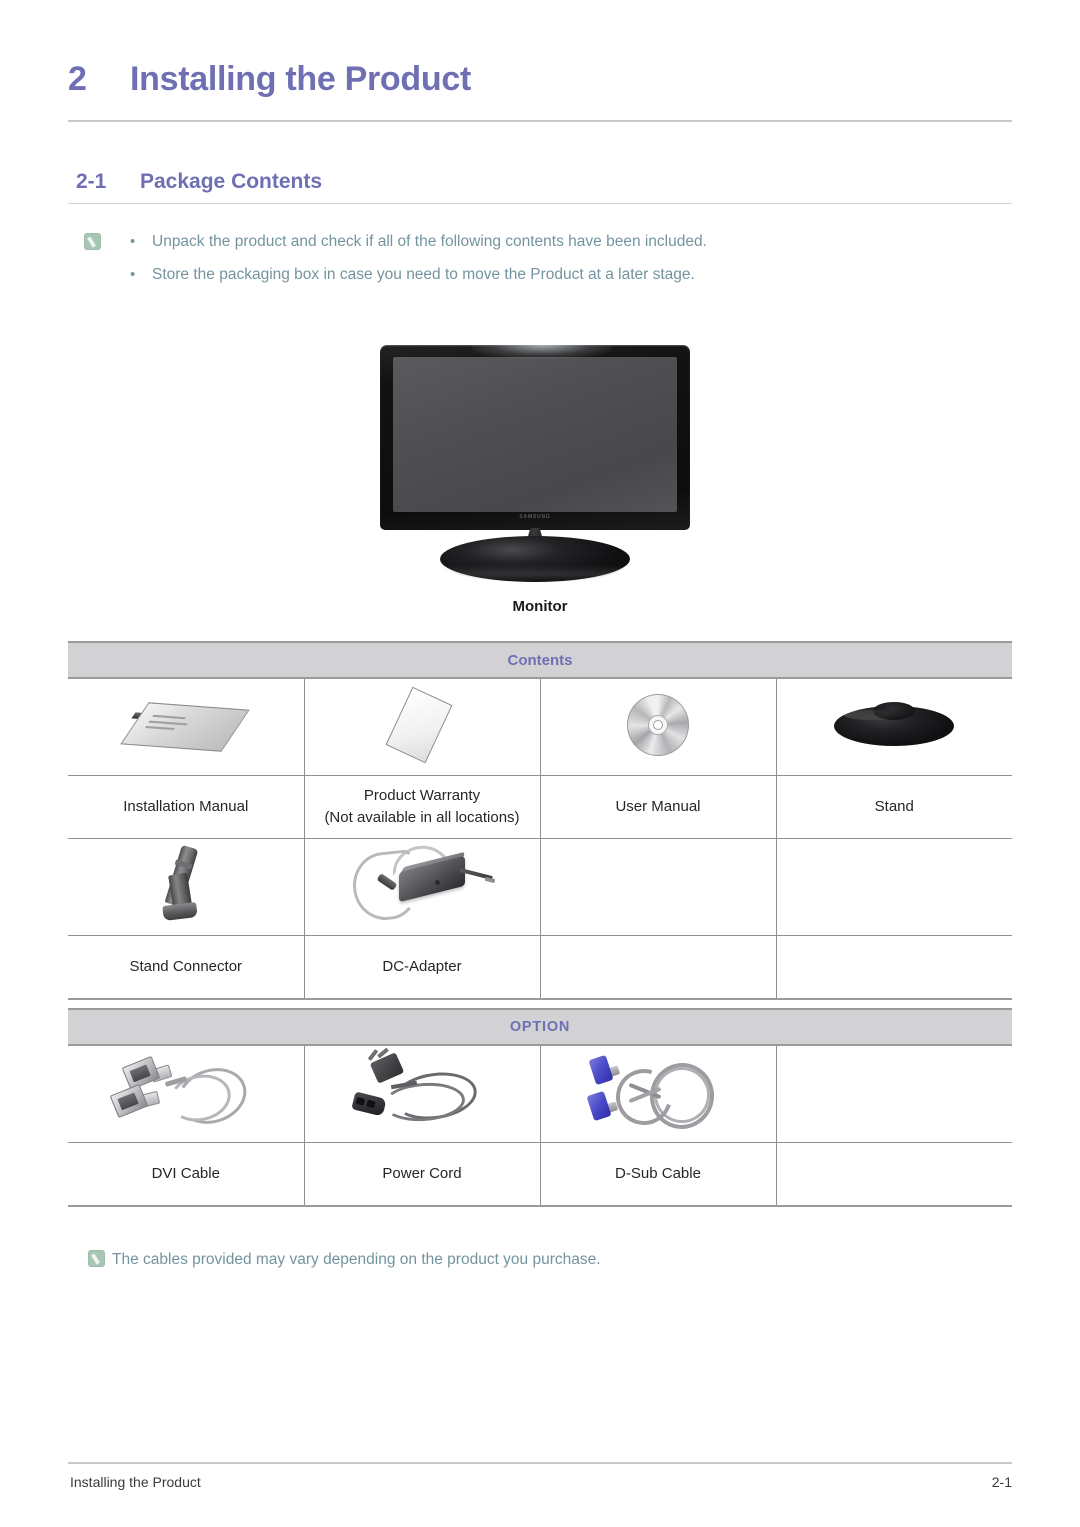 The height and width of the screenshot is (1527, 1080). I want to click on stand-connector-icon, so click(186, 885).